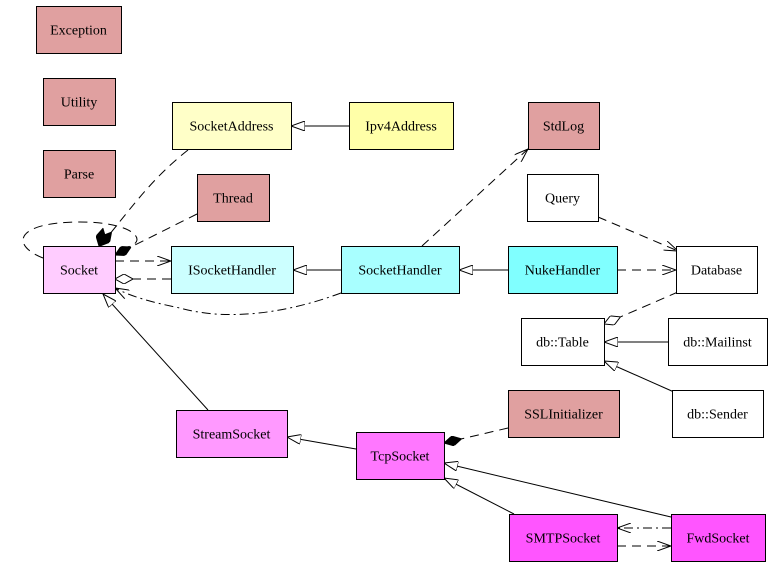 The height and width of the screenshot is (565, 773). What do you see at coordinates (474, 198) in the screenshot?
I see `edge-sockethandler-stdlog` at bounding box center [474, 198].